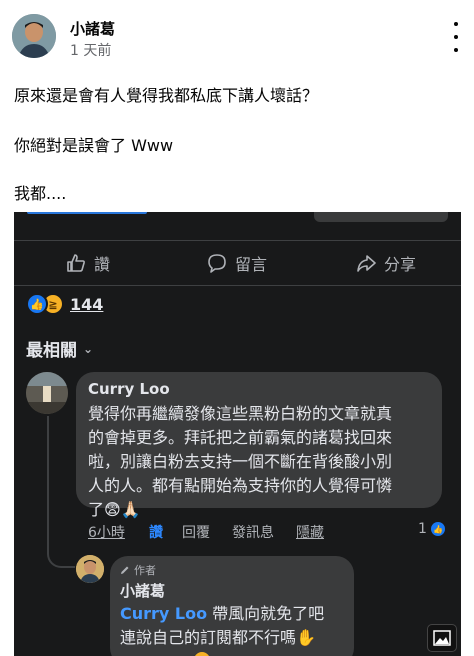 Image resolution: width=474 pixels, height=656 pixels. What do you see at coordinates (217, 263) in the screenshot?
I see `comment-icon` at bounding box center [217, 263].